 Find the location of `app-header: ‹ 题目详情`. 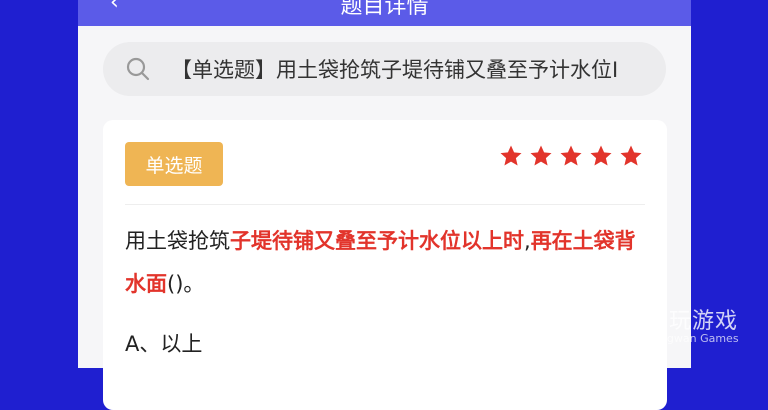

app-header: ‹ 题目详情 is located at coordinates (384, 13).